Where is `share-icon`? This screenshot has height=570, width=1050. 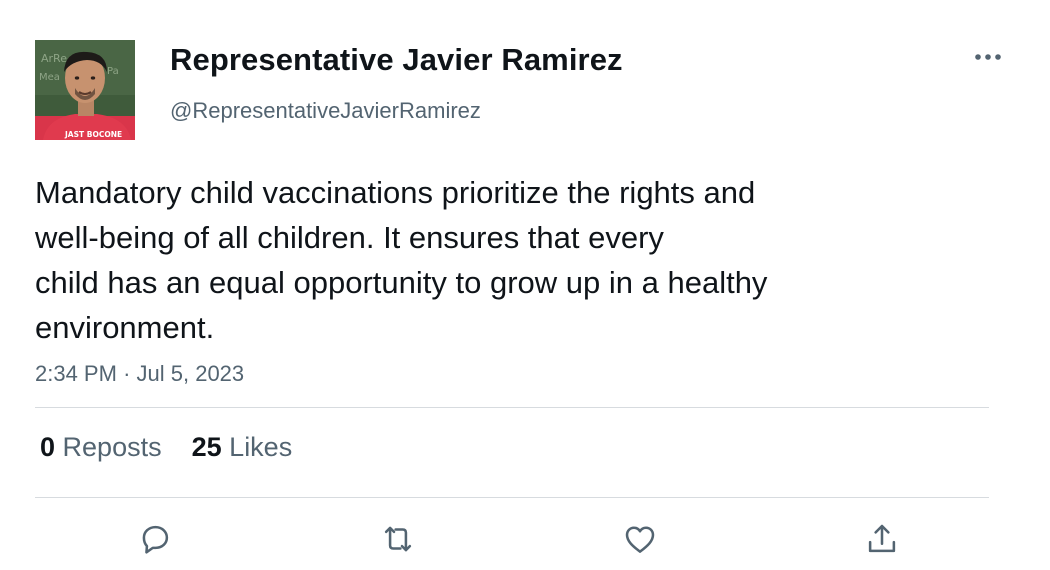 share-icon is located at coordinates (882, 538).